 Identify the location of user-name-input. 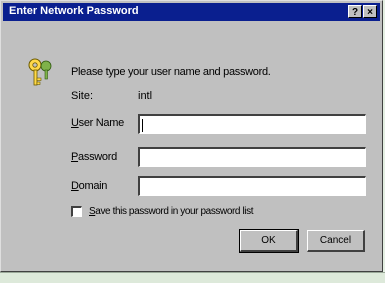
(252, 124).